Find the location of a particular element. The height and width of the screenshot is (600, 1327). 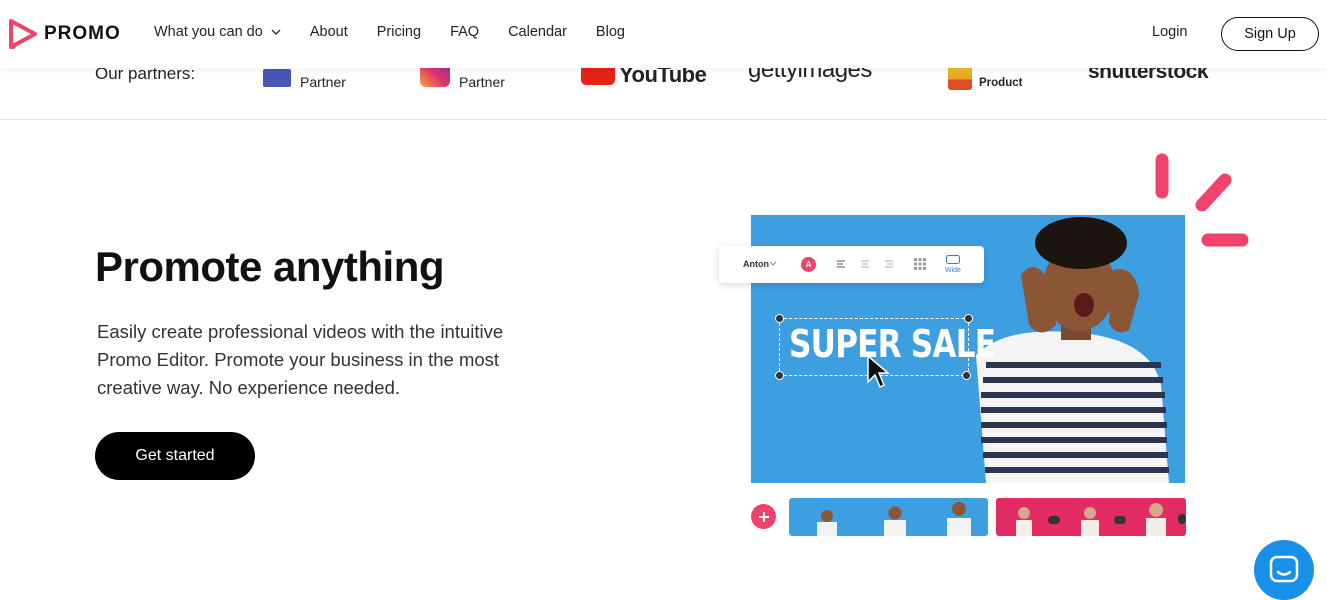

nav-item-label: FAQ is located at coordinates (465, 32).